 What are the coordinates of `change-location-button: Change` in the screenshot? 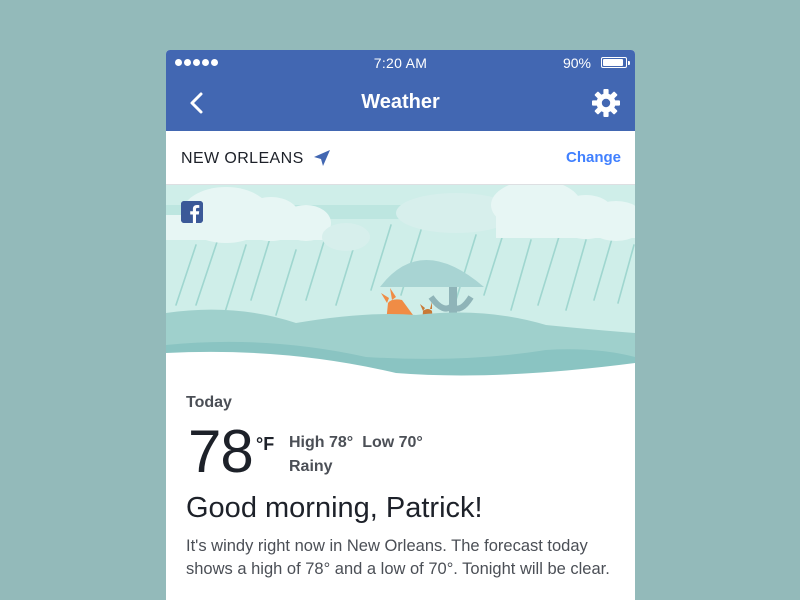 It's located at (593, 157).